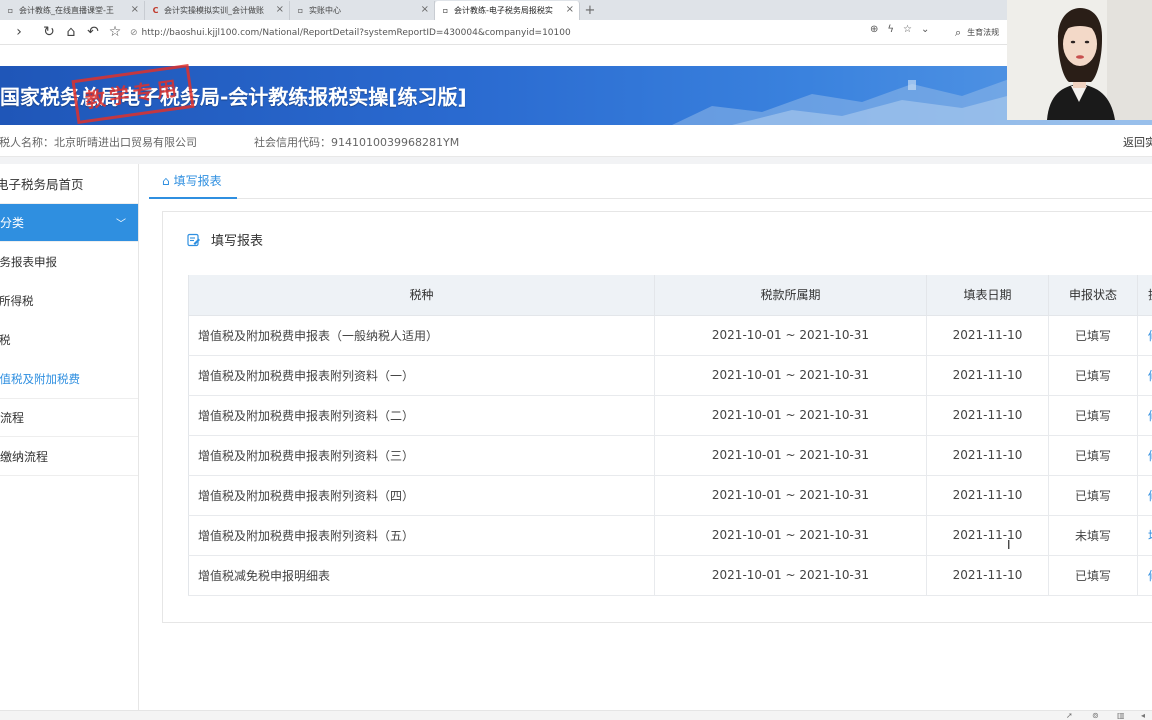  What do you see at coordinates (69, 223) in the screenshot?
I see `sidebar-group-declare: 申报分类 ﹀` at bounding box center [69, 223].